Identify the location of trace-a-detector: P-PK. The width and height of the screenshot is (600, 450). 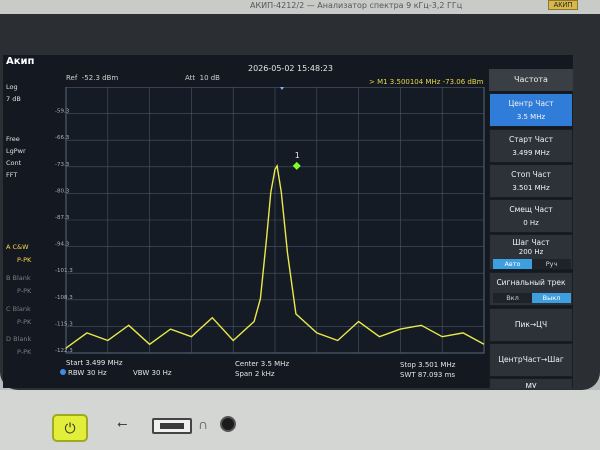
(24, 260).